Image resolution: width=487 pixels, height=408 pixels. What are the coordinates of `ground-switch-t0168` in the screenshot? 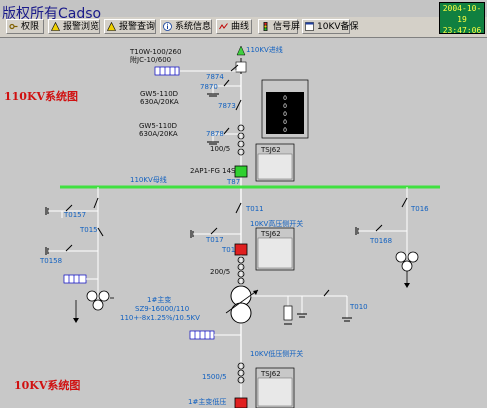 It's located at (379, 228).